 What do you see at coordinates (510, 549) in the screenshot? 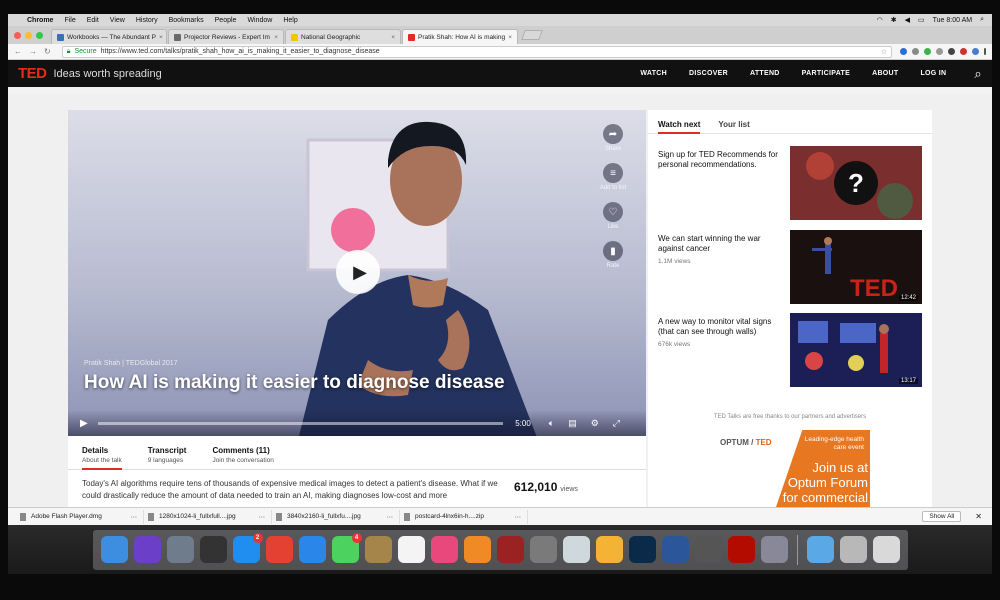
I see `photo-booth-icon` at bounding box center [510, 549].